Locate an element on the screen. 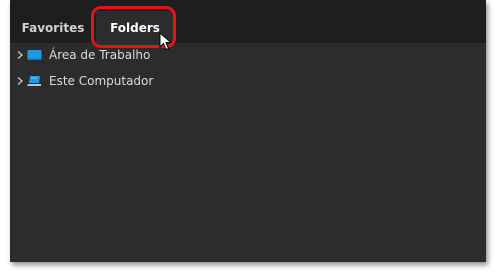  tree-item-desktop: Área de Trabalho is located at coordinates (248, 56).